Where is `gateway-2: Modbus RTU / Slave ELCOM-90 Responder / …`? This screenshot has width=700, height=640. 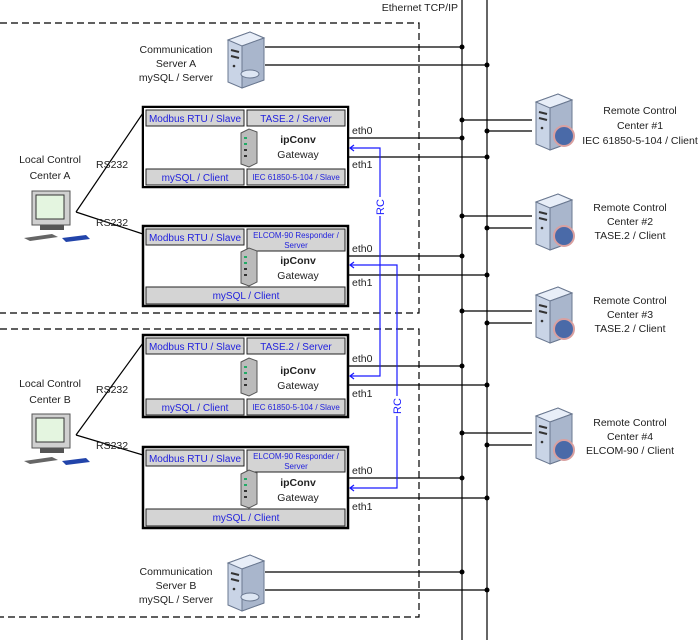 gateway-2: Modbus RTU / Slave ELCOM-90 Responder / … is located at coordinates (257, 266).